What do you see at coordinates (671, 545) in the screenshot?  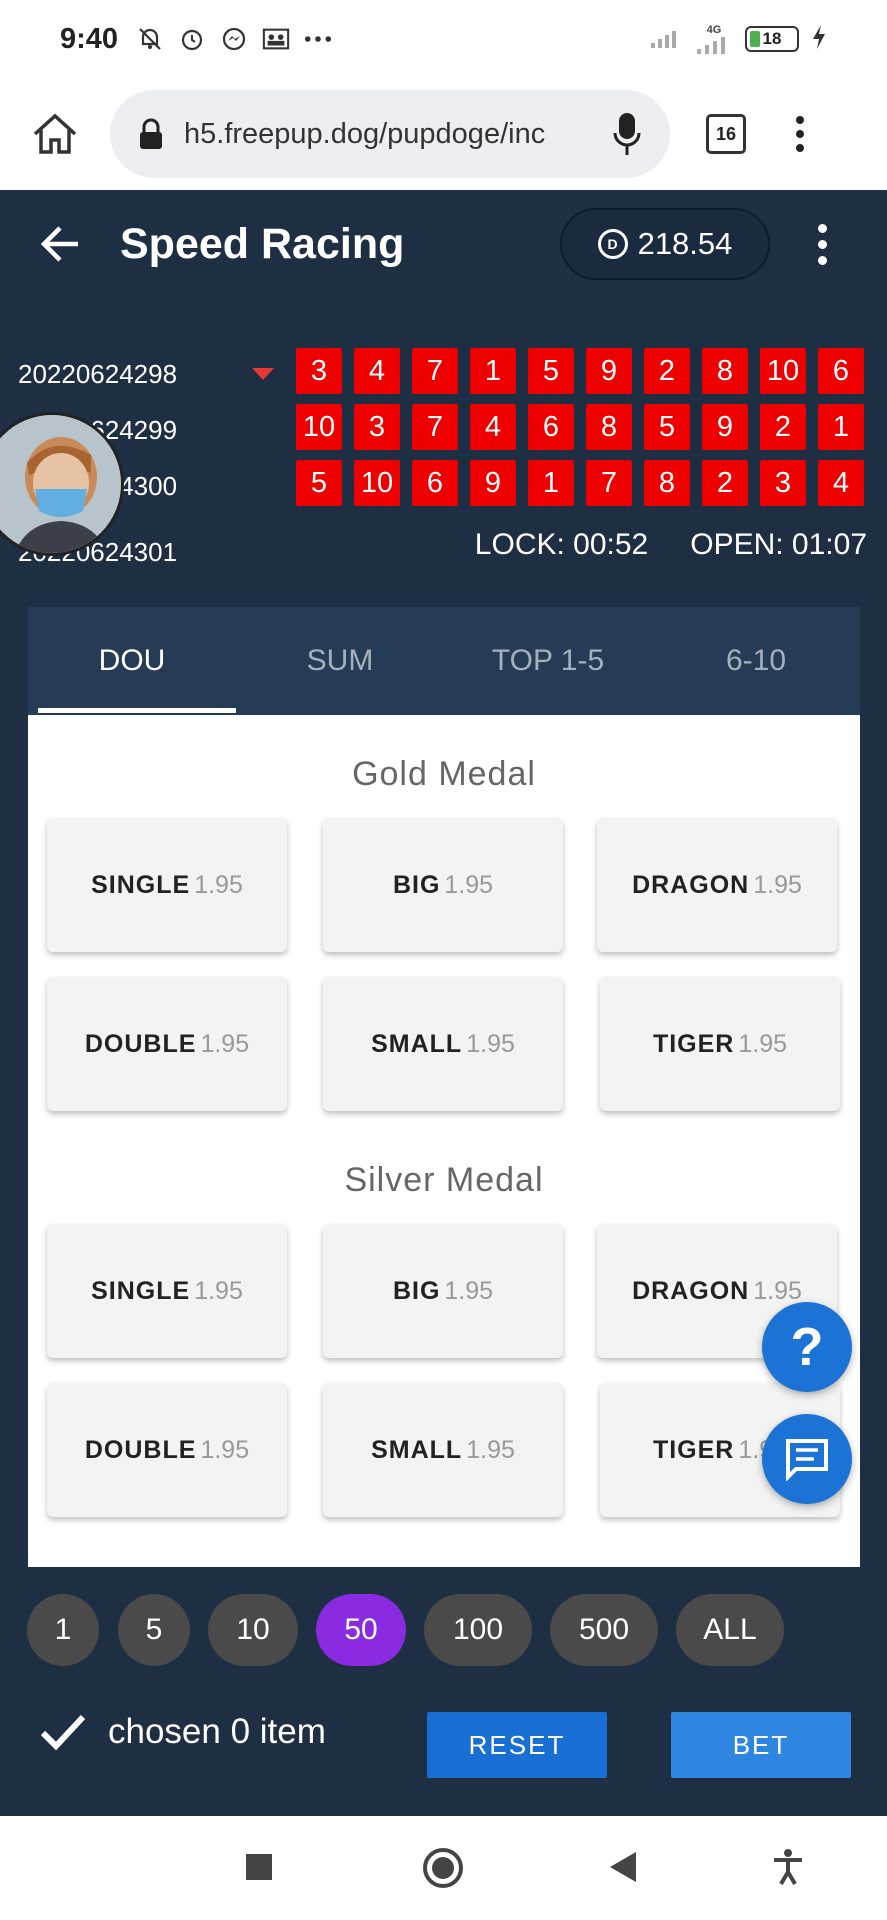 I see `countdown-timers: LOCK: 00:52 OPEN: 01:07` at bounding box center [671, 545].